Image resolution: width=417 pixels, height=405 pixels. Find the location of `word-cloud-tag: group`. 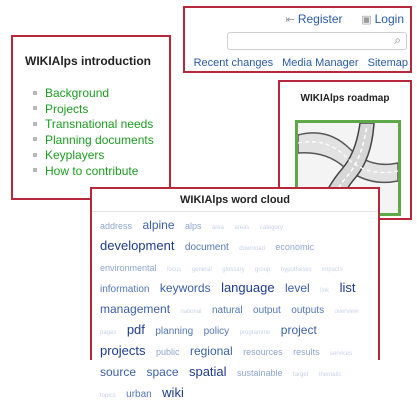

word-cloud-tag: group is located at coordinates (262, 270).